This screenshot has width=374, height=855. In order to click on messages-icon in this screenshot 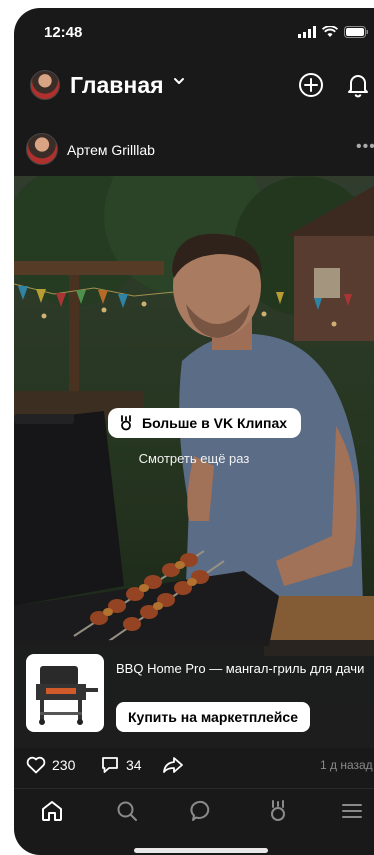, I will do `click(202, 811)`.